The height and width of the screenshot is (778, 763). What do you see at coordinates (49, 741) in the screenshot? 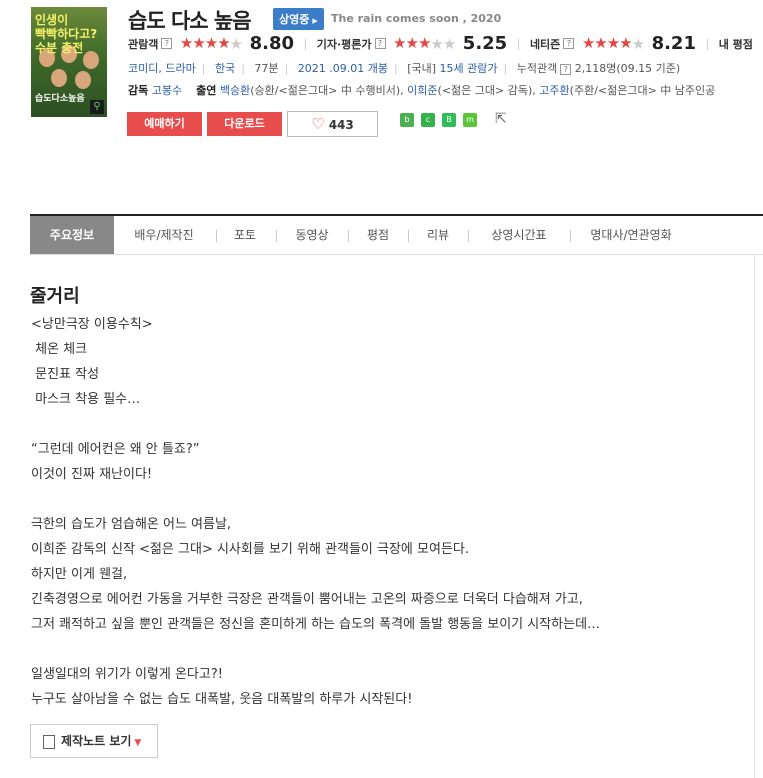
I see `document-icon` at bounding box center [49, 741].